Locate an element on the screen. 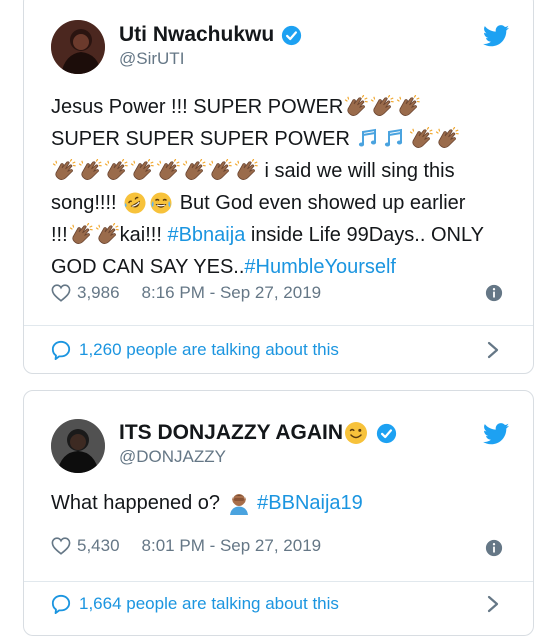 This screenshot has height=640, width=558. hashtag-link: #BBNaija19 is located at coordinates (310, 503).